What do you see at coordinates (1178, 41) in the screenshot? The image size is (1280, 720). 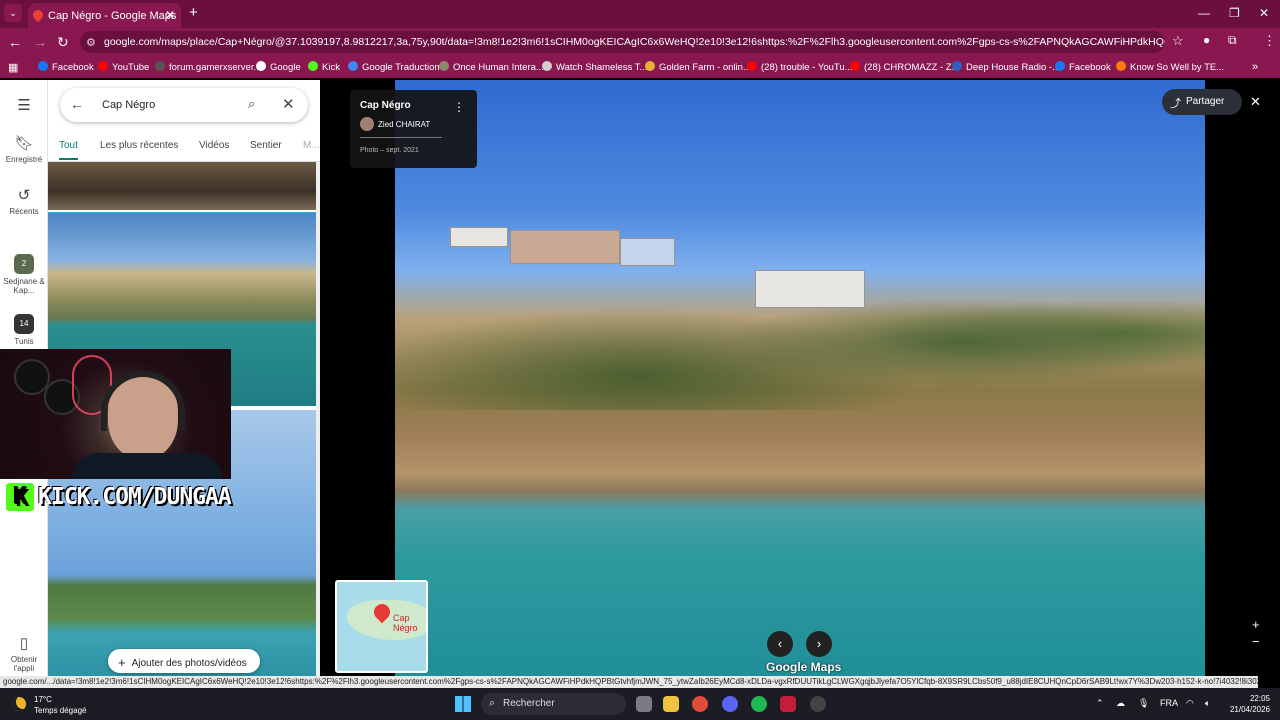 I see `bookmark-star-icon: ☆` at bounding box center [1178, 41].